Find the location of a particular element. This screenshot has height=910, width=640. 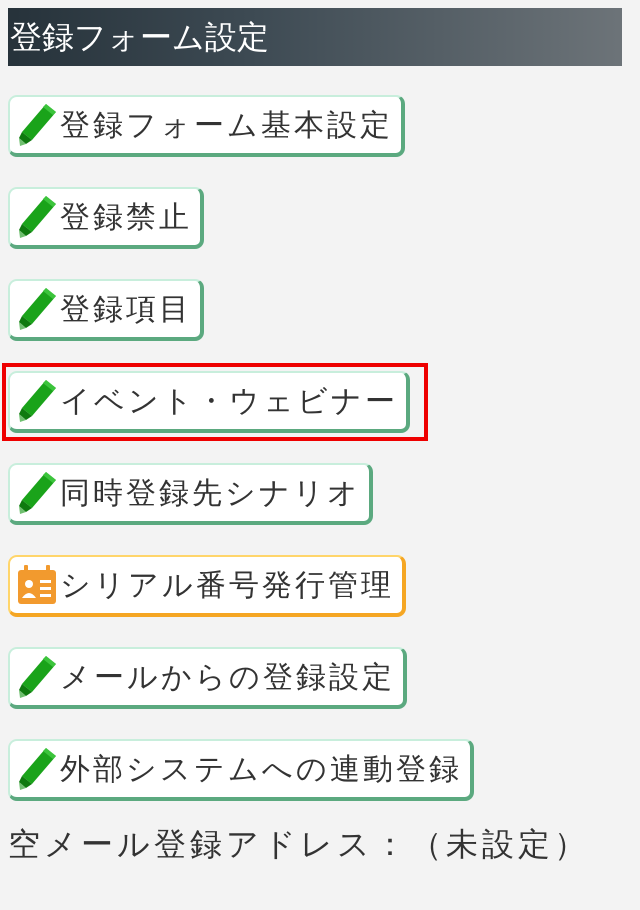

menu-button: 登録項目 is located at coordinates (106, 310).